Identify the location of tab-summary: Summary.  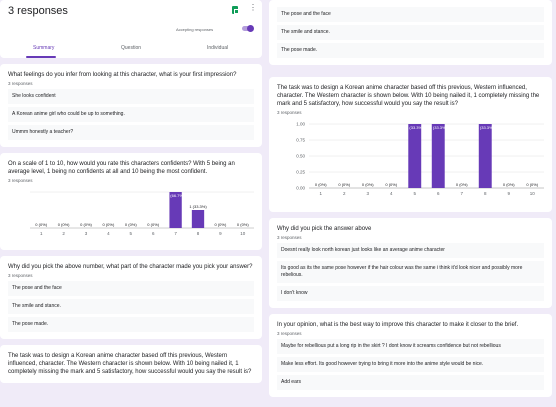
(43, 48).